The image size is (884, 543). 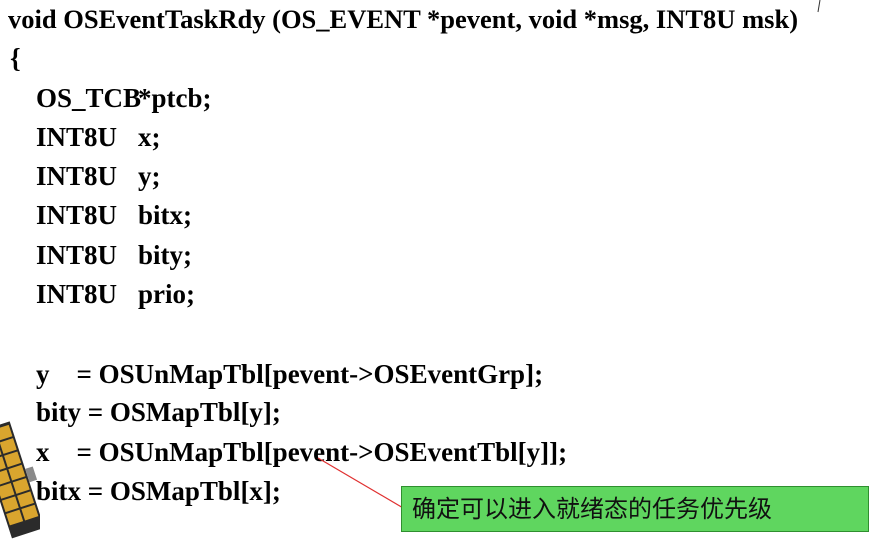 I want to click on callout-text: 确定可以进入就绪态的任务优先级, so click(x=592, y=509).